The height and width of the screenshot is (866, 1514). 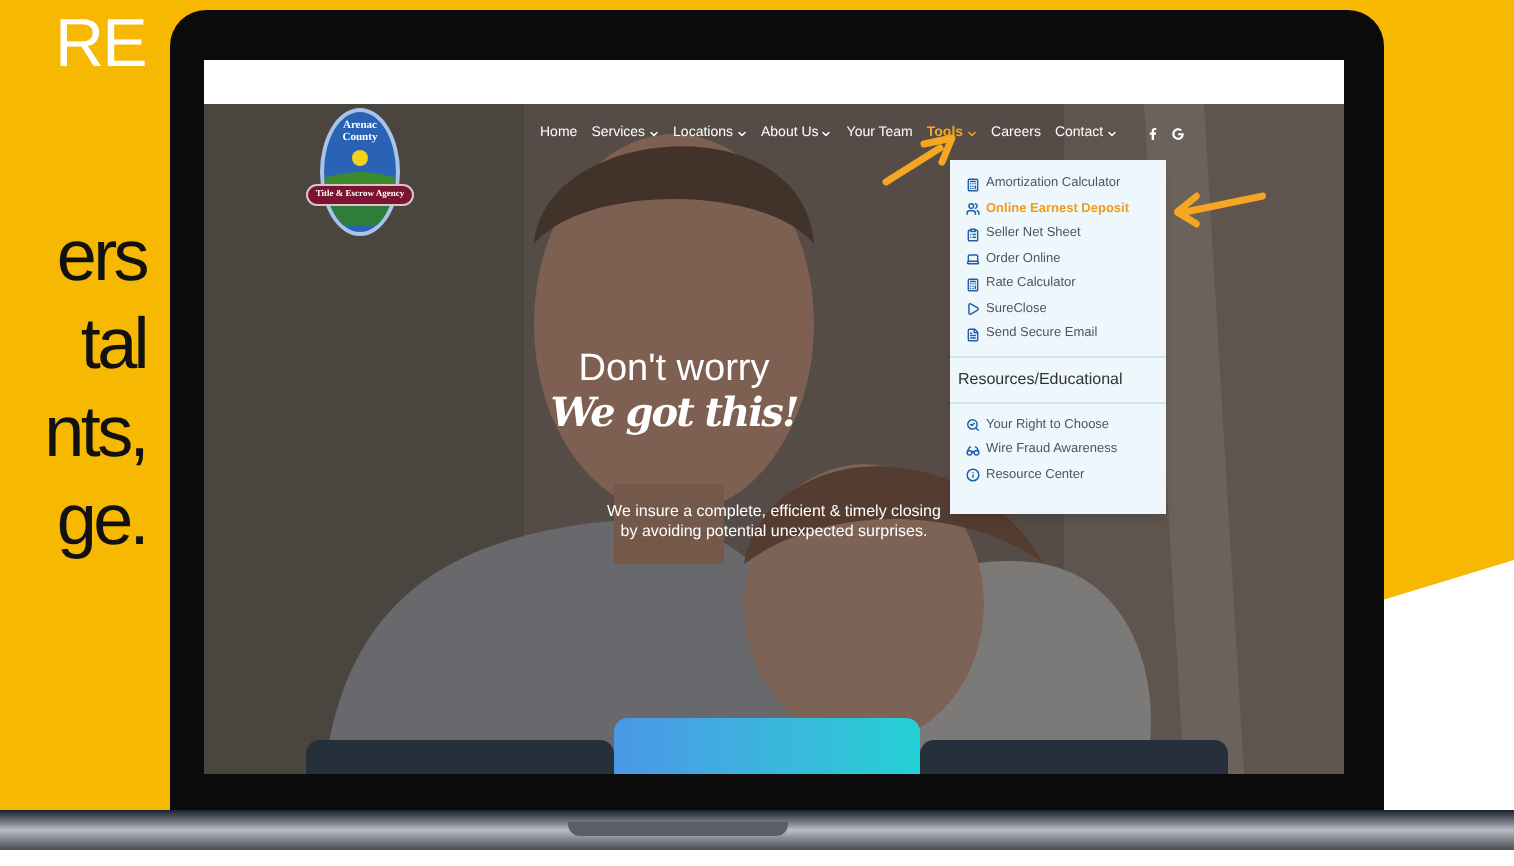 I want to click on google-icon, so click(x=1177, y=134).